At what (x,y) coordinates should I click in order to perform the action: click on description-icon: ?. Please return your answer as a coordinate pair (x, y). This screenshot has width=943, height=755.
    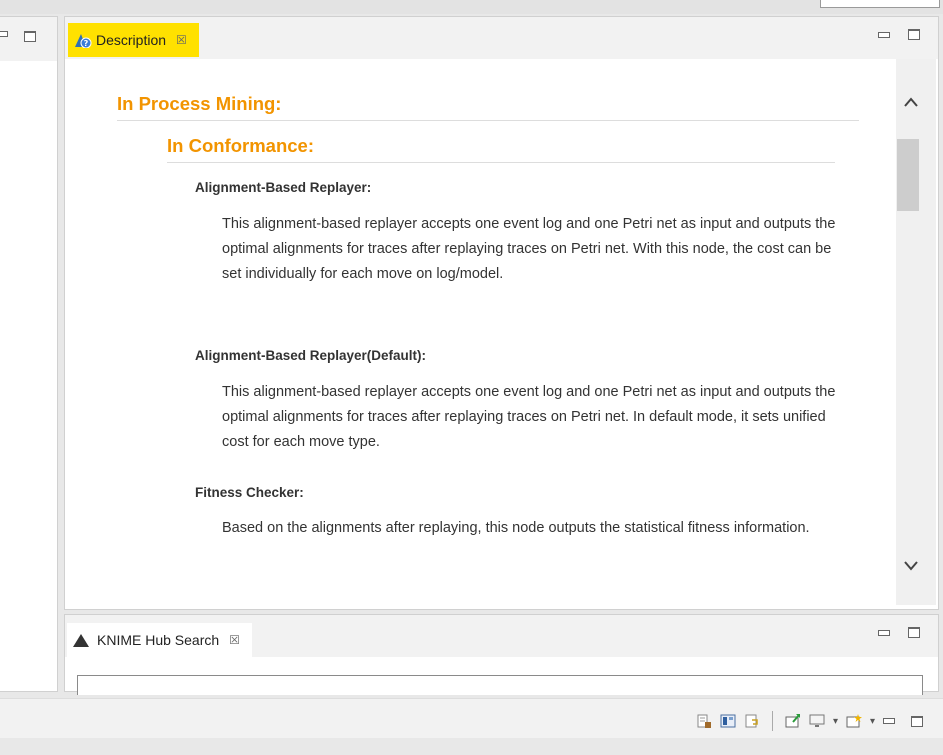
    Looking at the image, I should click on (83, 40).